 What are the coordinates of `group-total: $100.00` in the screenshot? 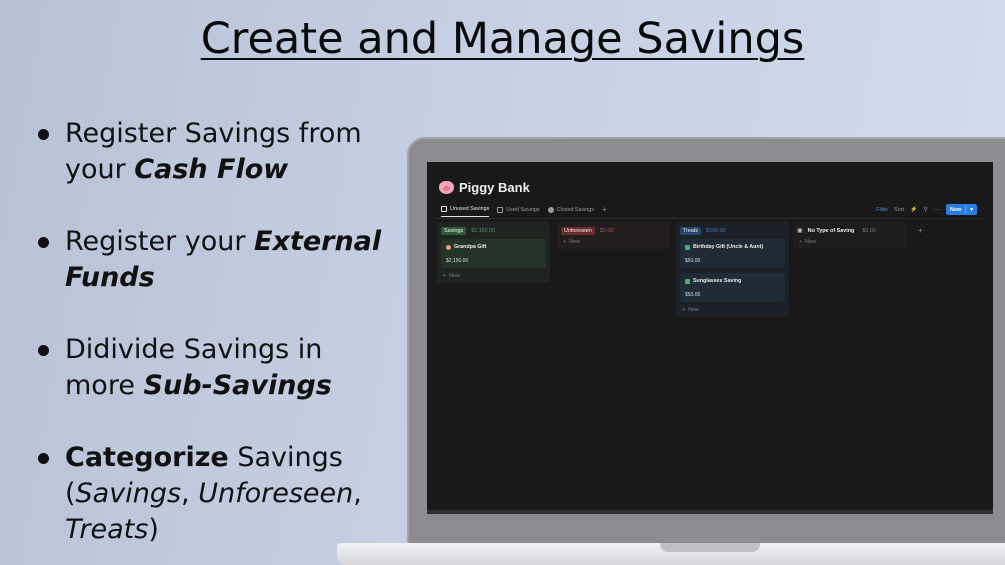 It's located at (716, 230).